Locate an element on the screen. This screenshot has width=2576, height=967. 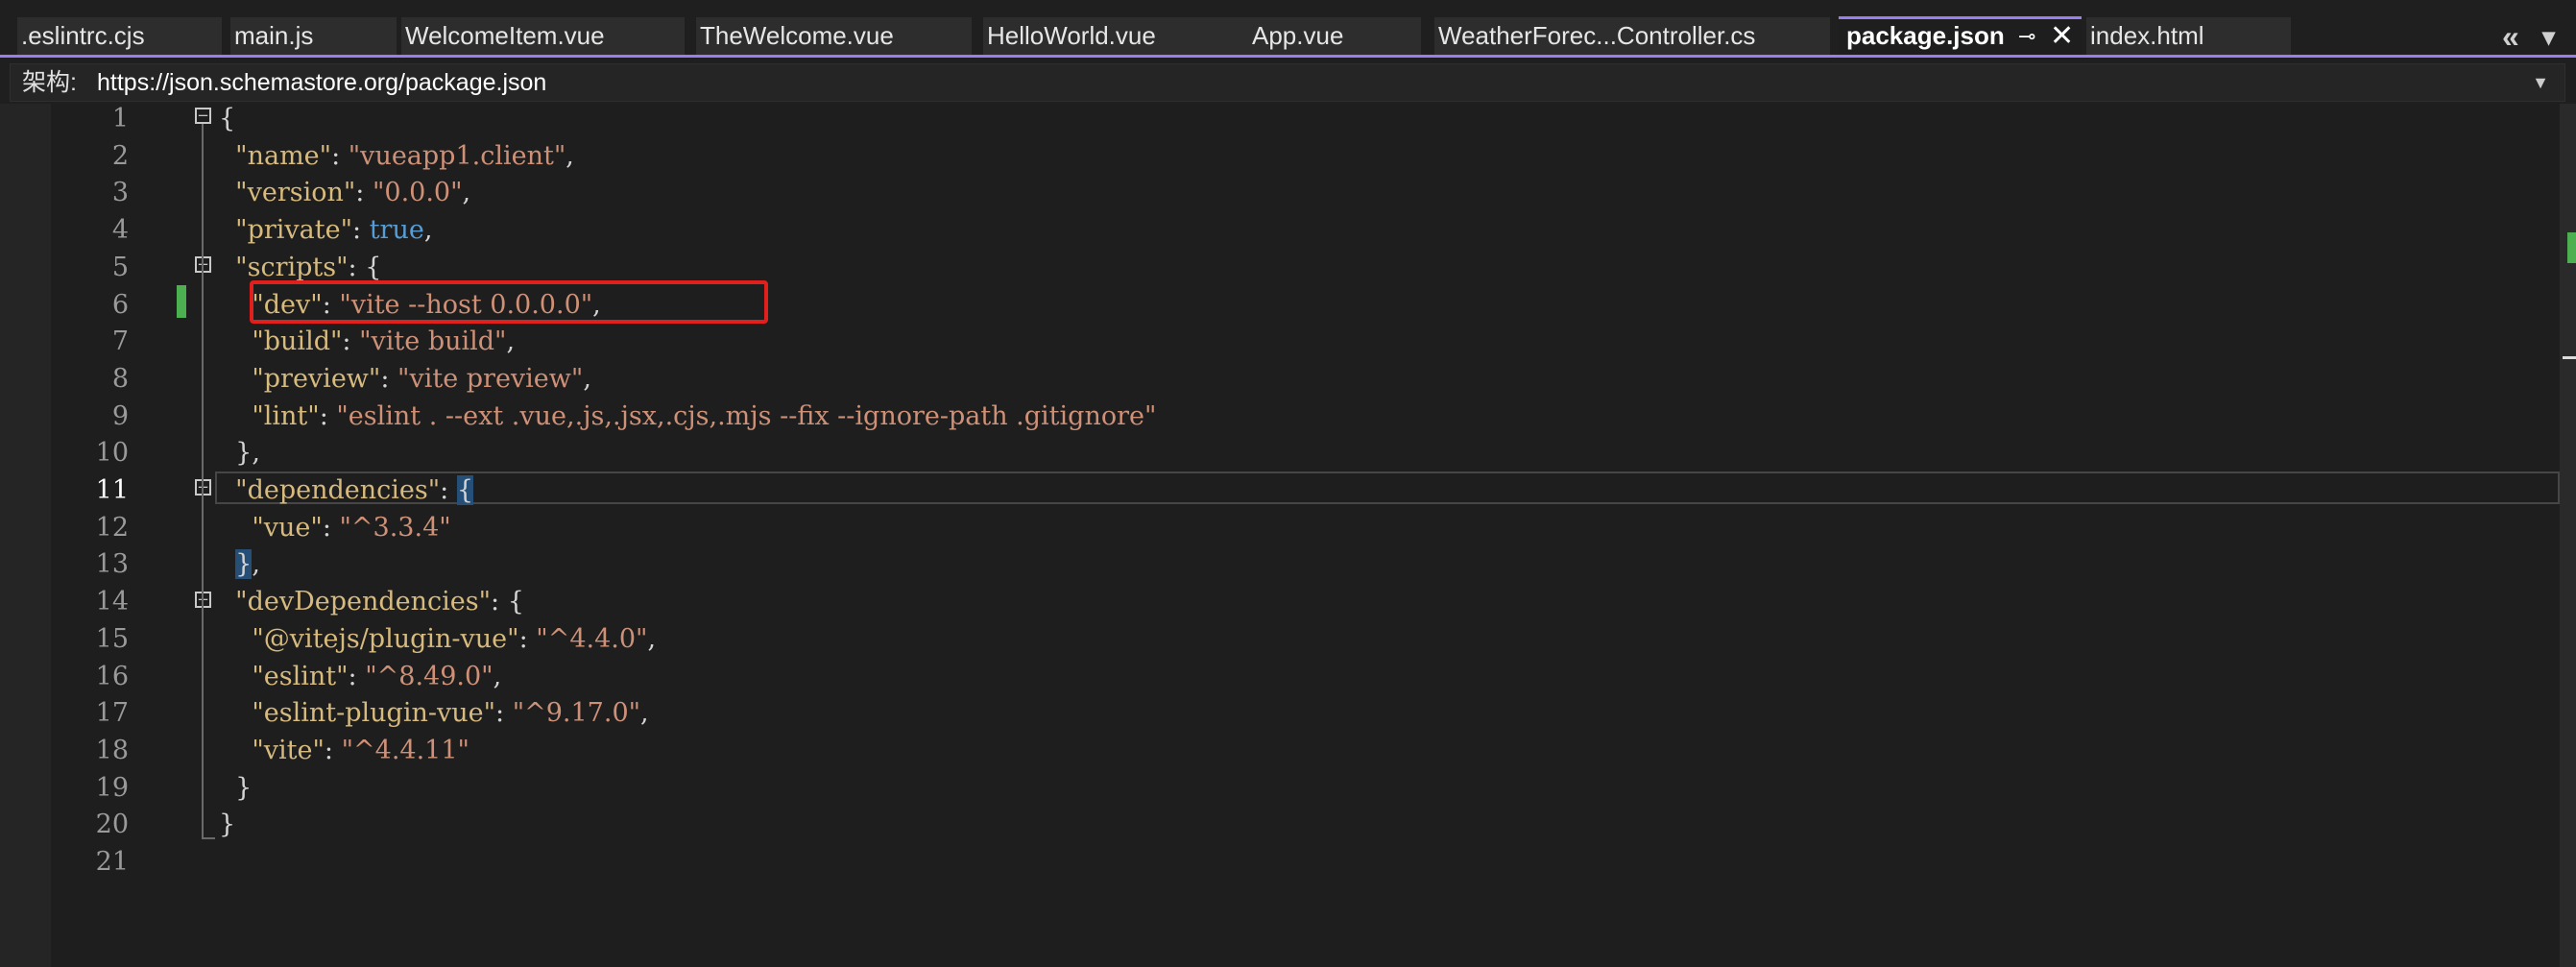
json-key: "scripts" is located at coordinates (292, 267).